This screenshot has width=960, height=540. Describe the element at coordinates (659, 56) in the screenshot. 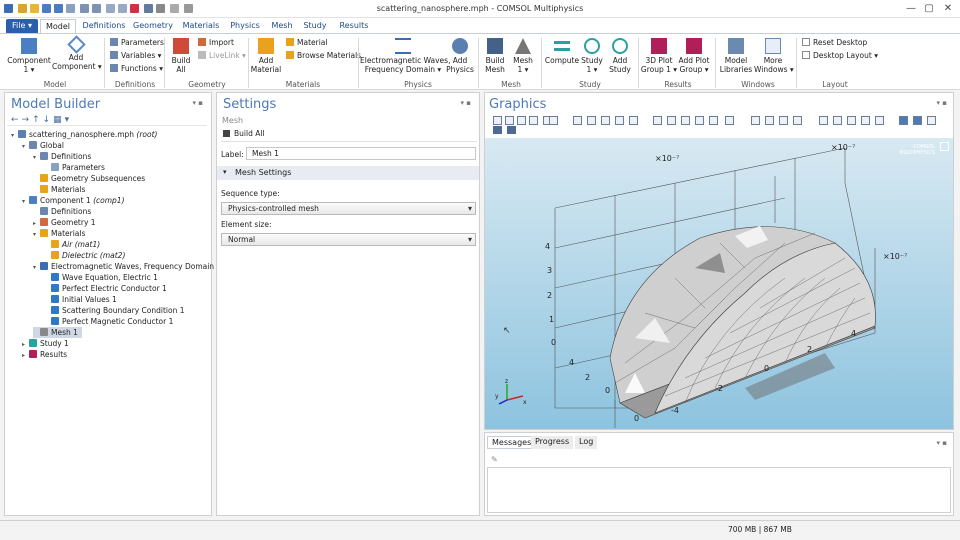

I see `3d-plot-group-button: 3D Plot Group 1 ▾` at that location.